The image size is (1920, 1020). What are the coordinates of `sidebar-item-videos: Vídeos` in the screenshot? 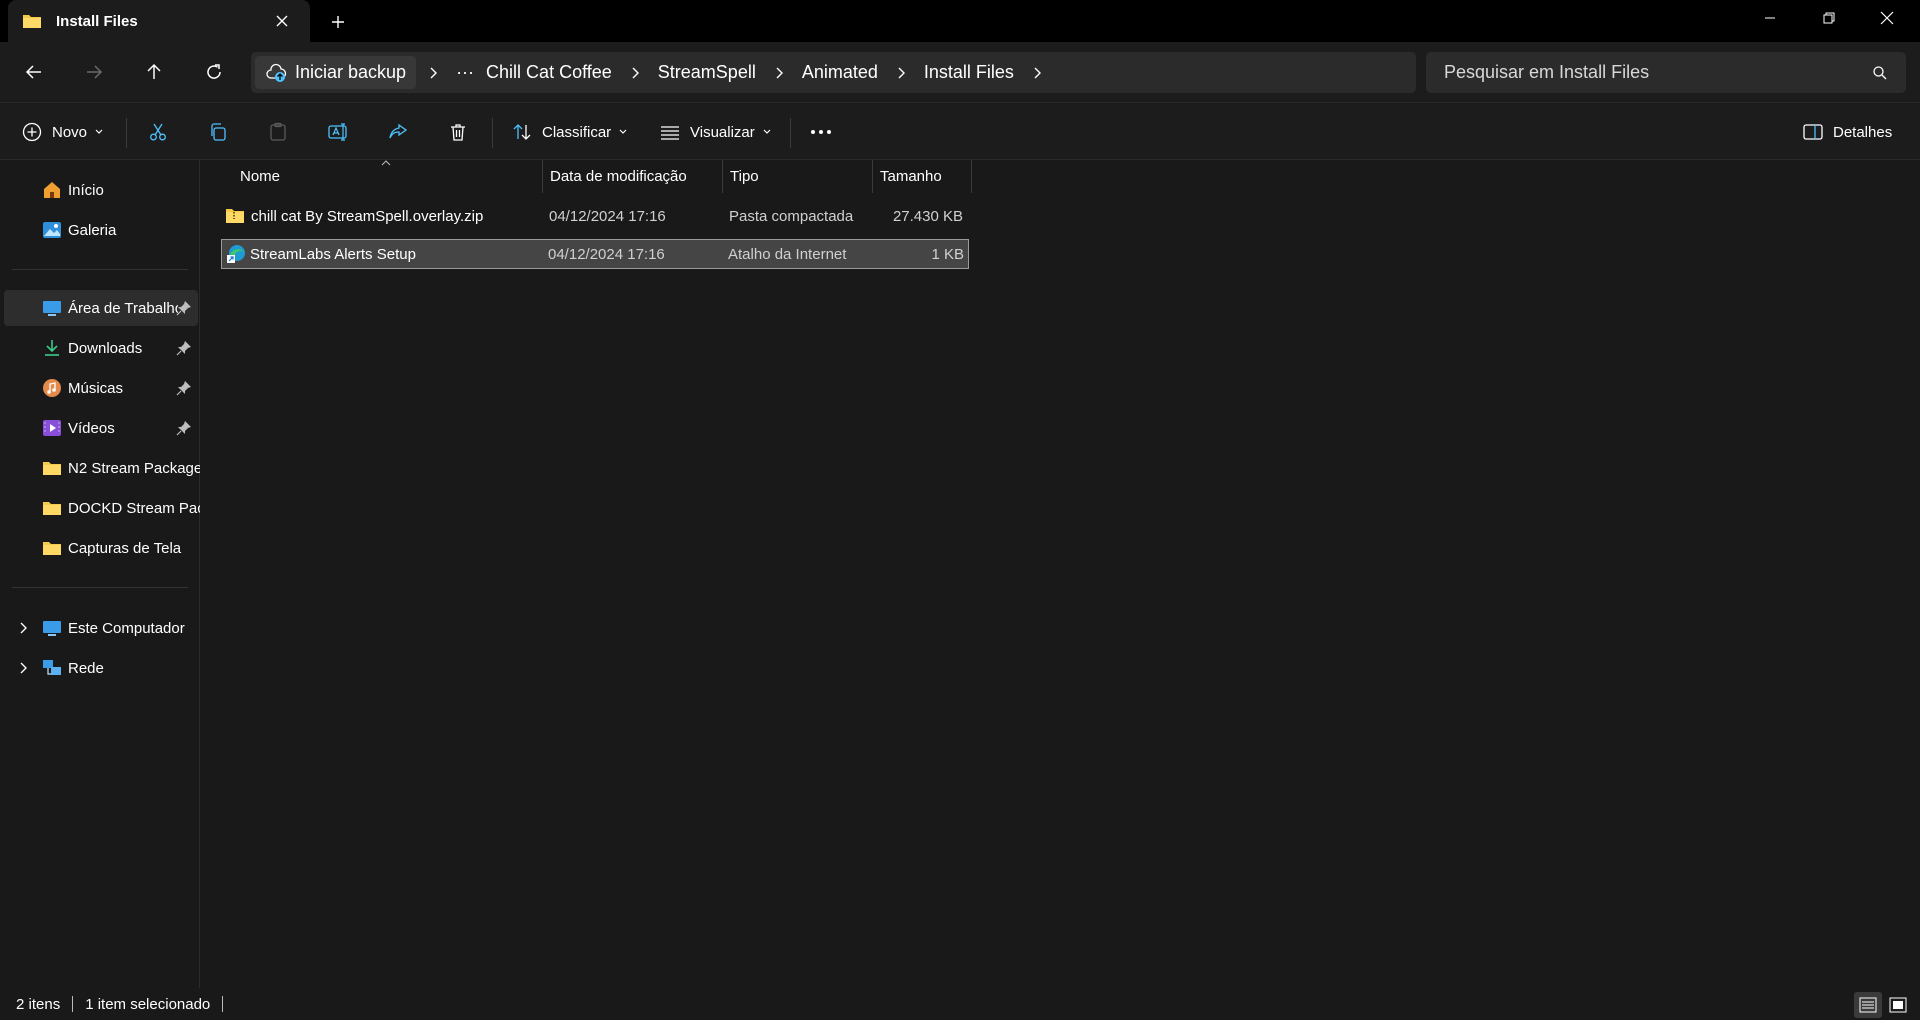 It's located at (101, 428).